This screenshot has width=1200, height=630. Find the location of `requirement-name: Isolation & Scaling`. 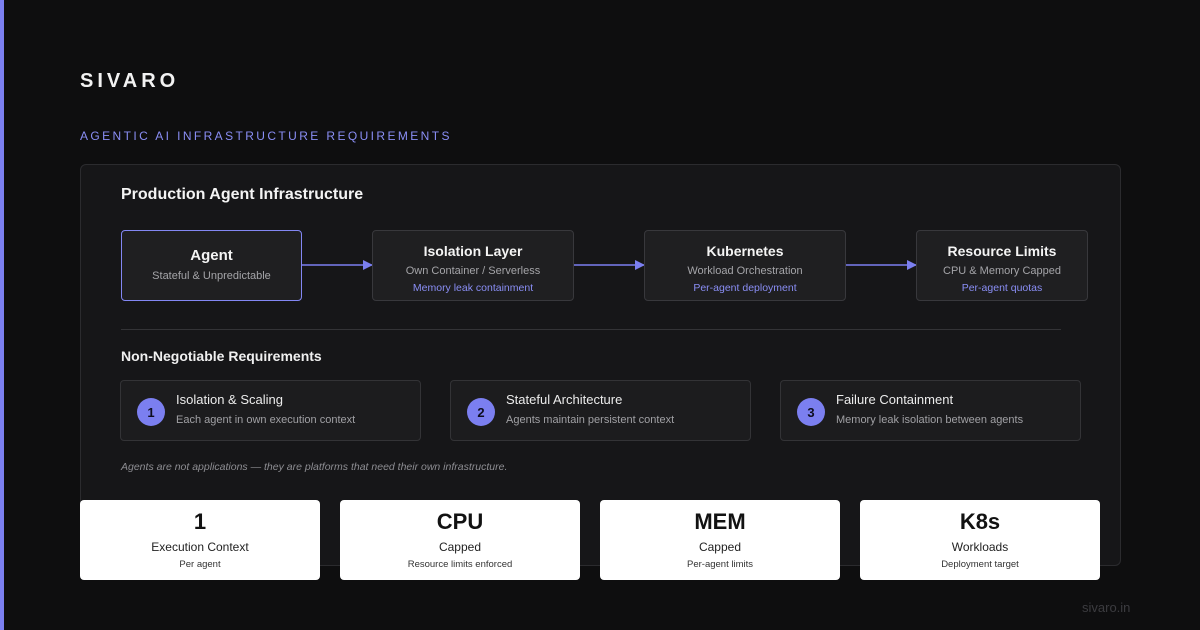

requirement-name: Isolation & Scaling is located at coordinates (229, 399).